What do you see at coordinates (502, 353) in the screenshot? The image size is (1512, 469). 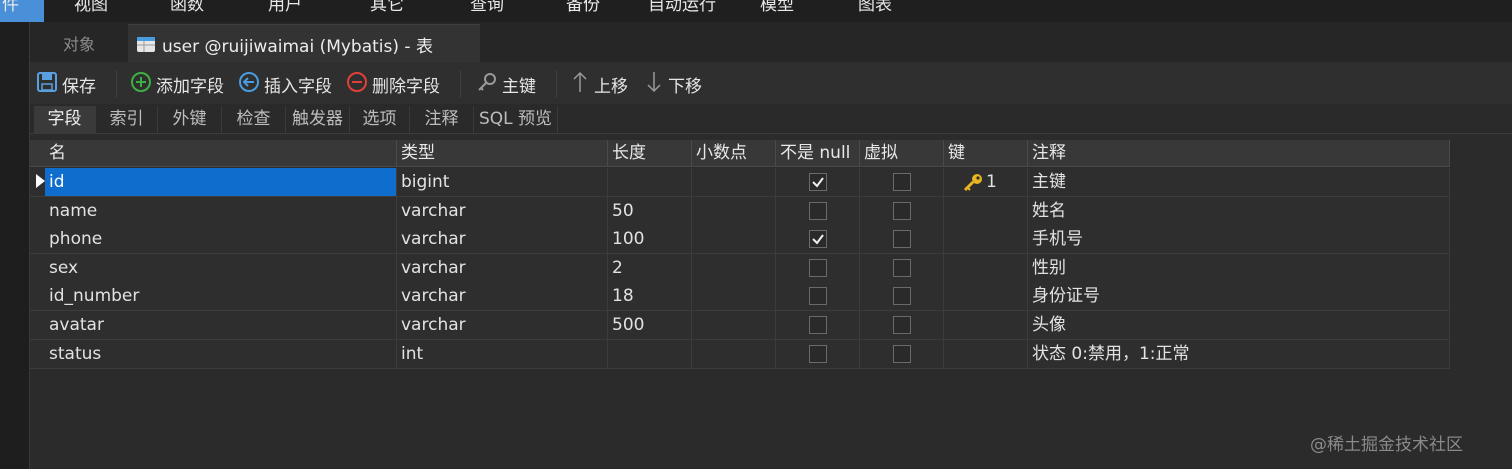 I see `cell-type: int` at bounding box center [502, 353].